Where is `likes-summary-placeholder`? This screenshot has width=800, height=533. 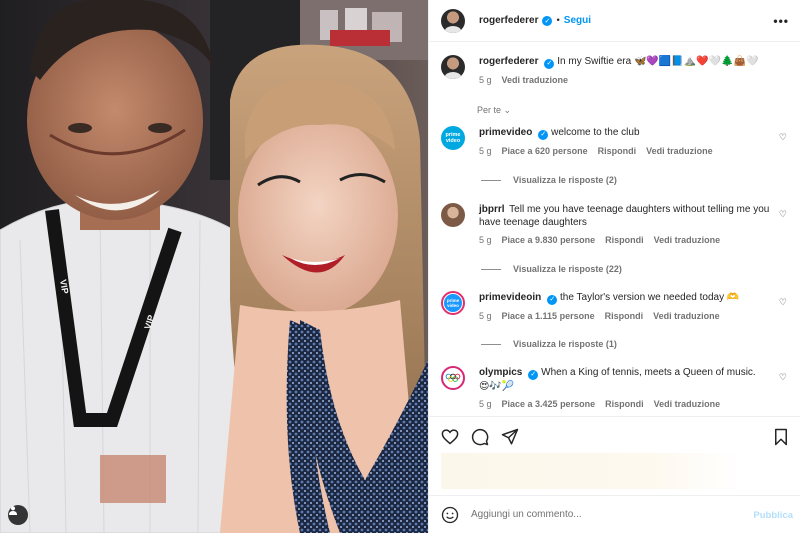 likes-summary-placeholder is located at coordinates (591, 471).